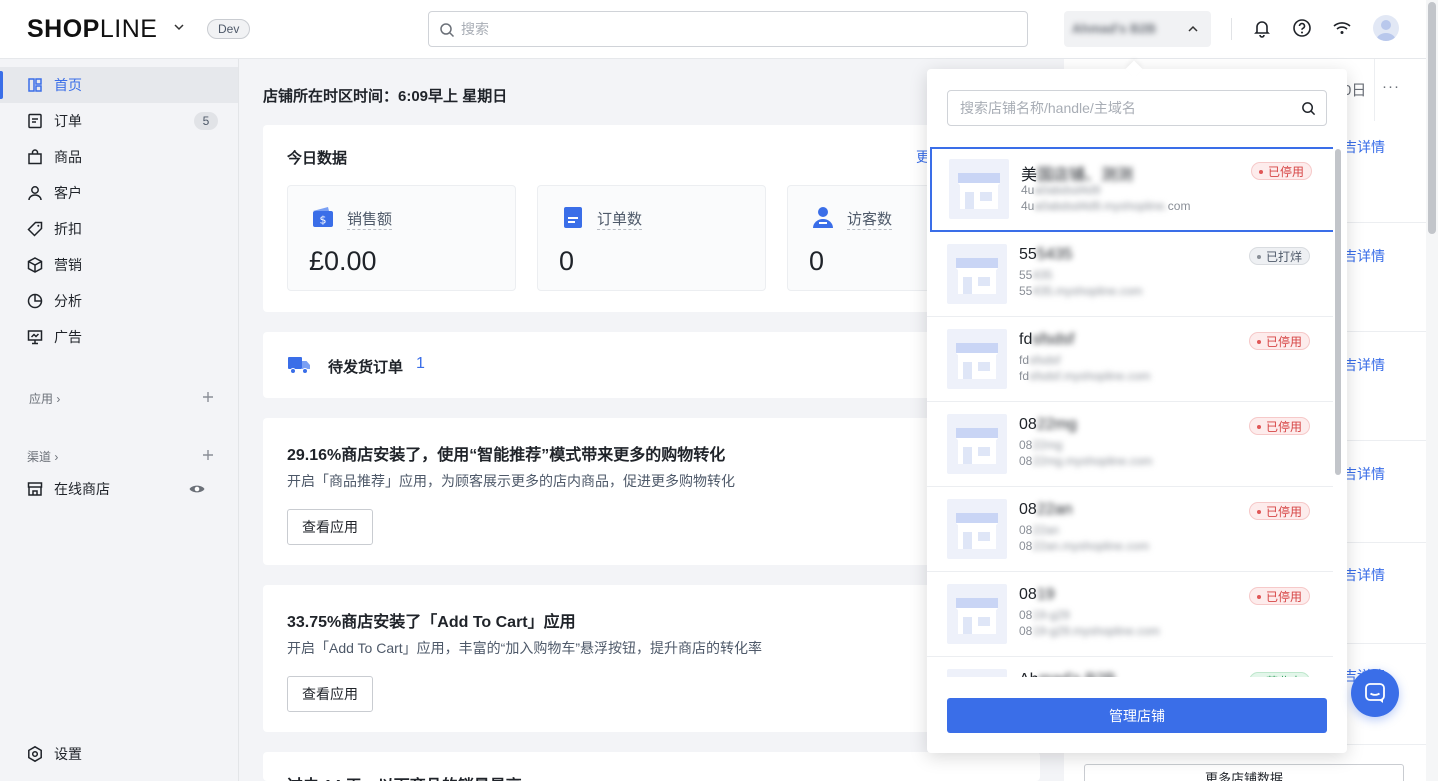  I want to click on avatar, so click(1386, 28).